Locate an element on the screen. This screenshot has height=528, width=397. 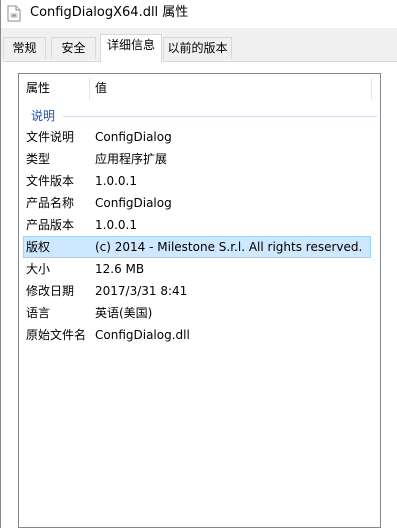
tab-strip: 常规 安全 详细信息 以前的版本 is located at coordinates (199, 45).